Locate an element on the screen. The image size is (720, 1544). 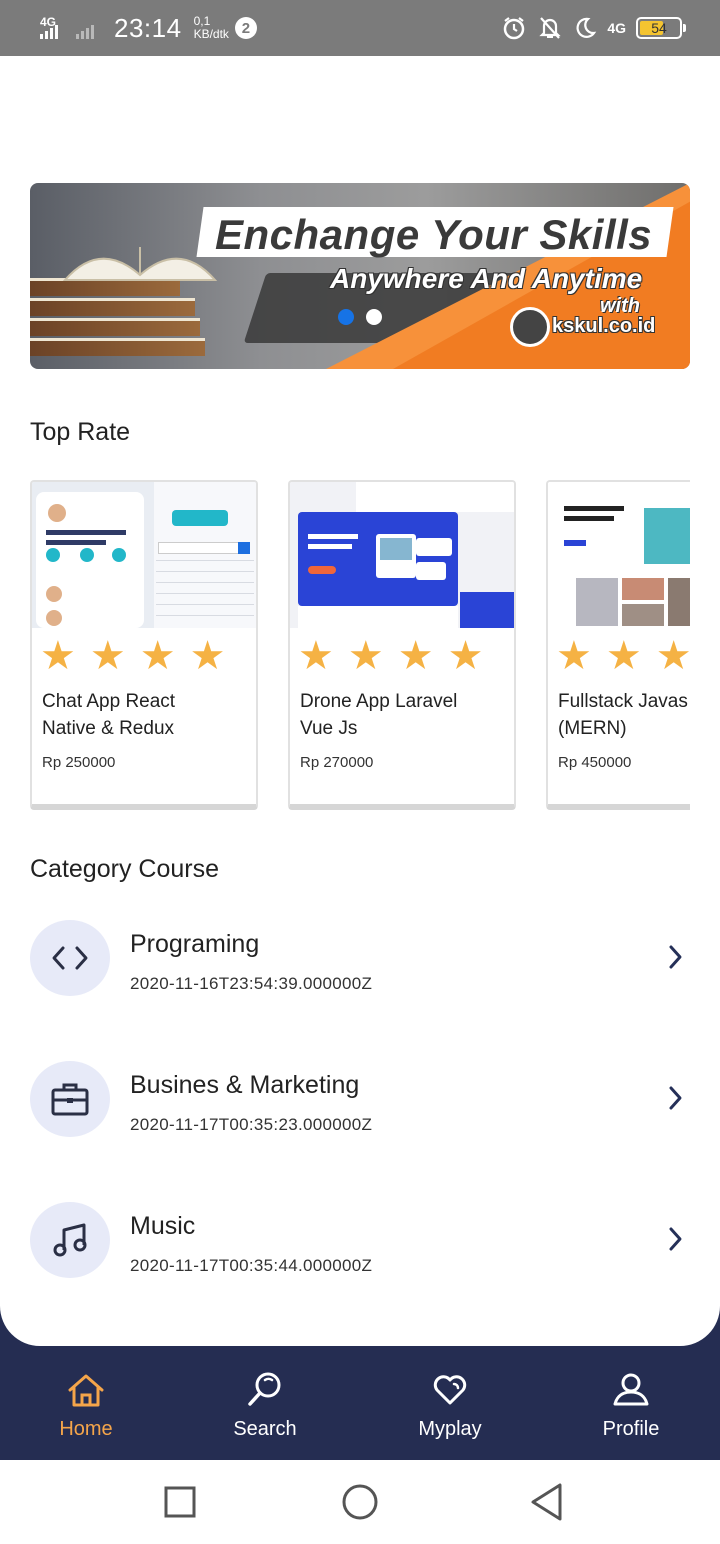
heart-icon is located at coordinates (450, 1390).